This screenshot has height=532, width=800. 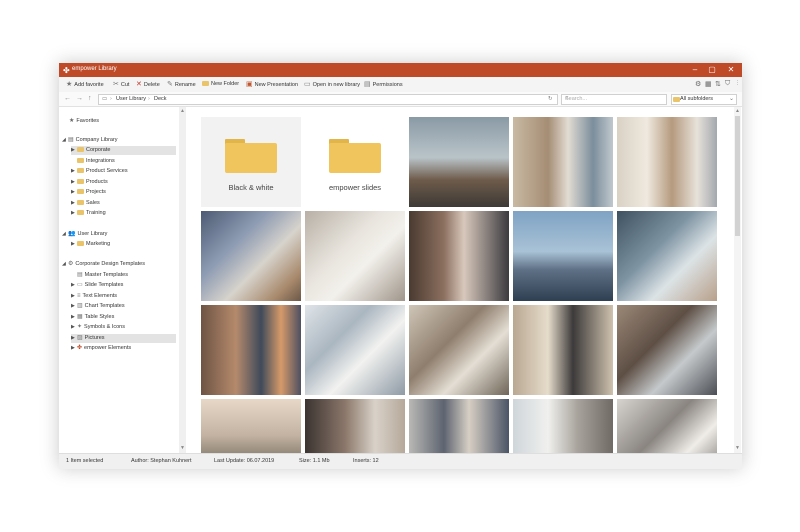 What do you see at coordinates (737, 176) in the screenshot?
I see `scroll-thumb` at bounding box center [737, 176].